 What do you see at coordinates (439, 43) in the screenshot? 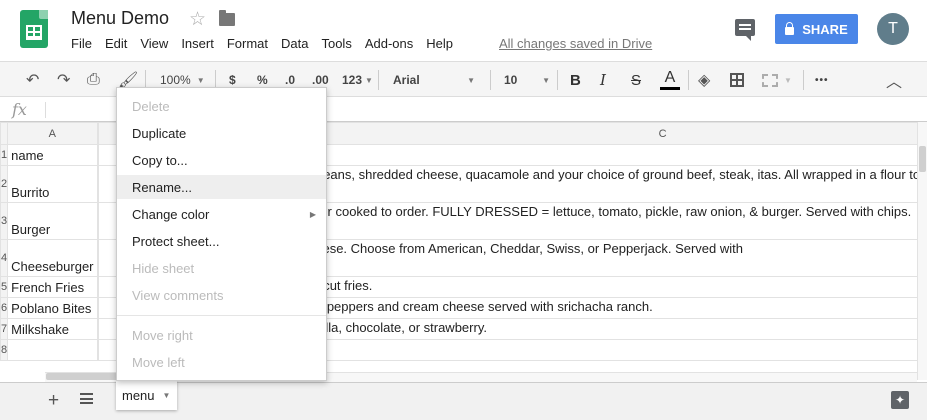
I see `menu-help: Help` at bounding box center [439, 43].